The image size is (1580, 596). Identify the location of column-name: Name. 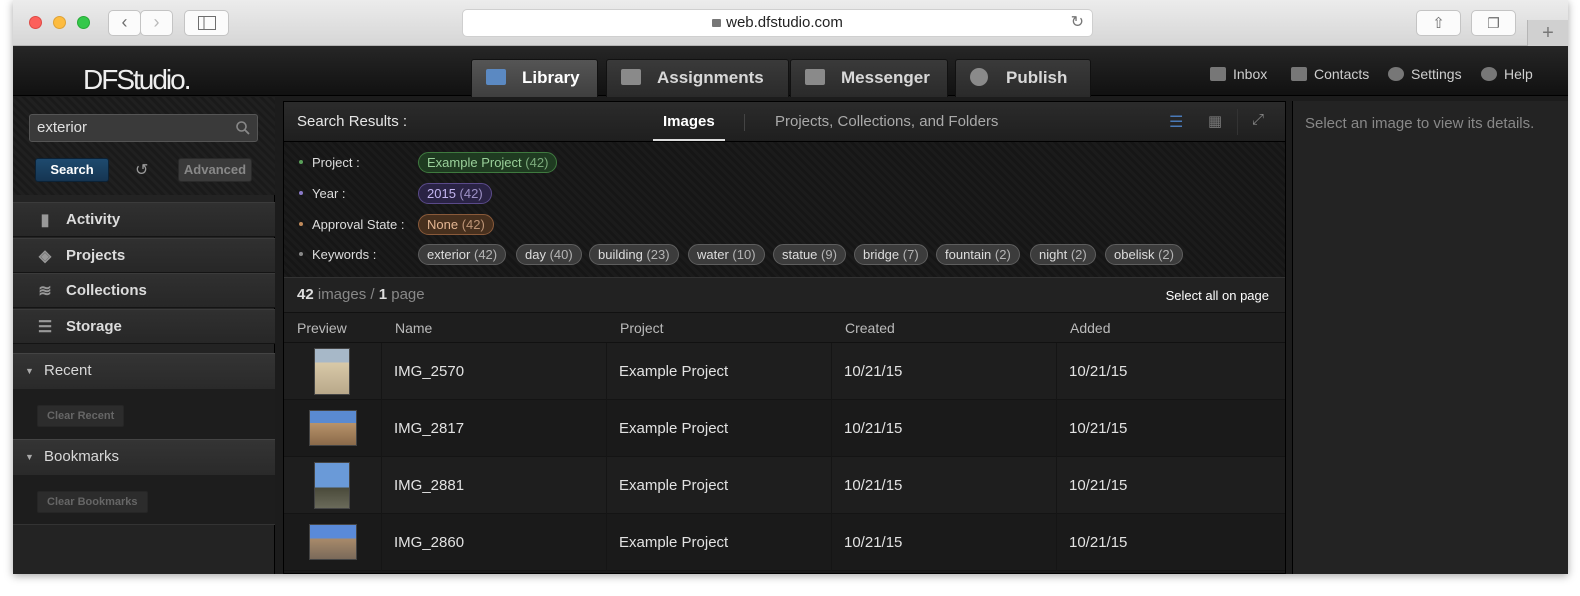
(413, 328).